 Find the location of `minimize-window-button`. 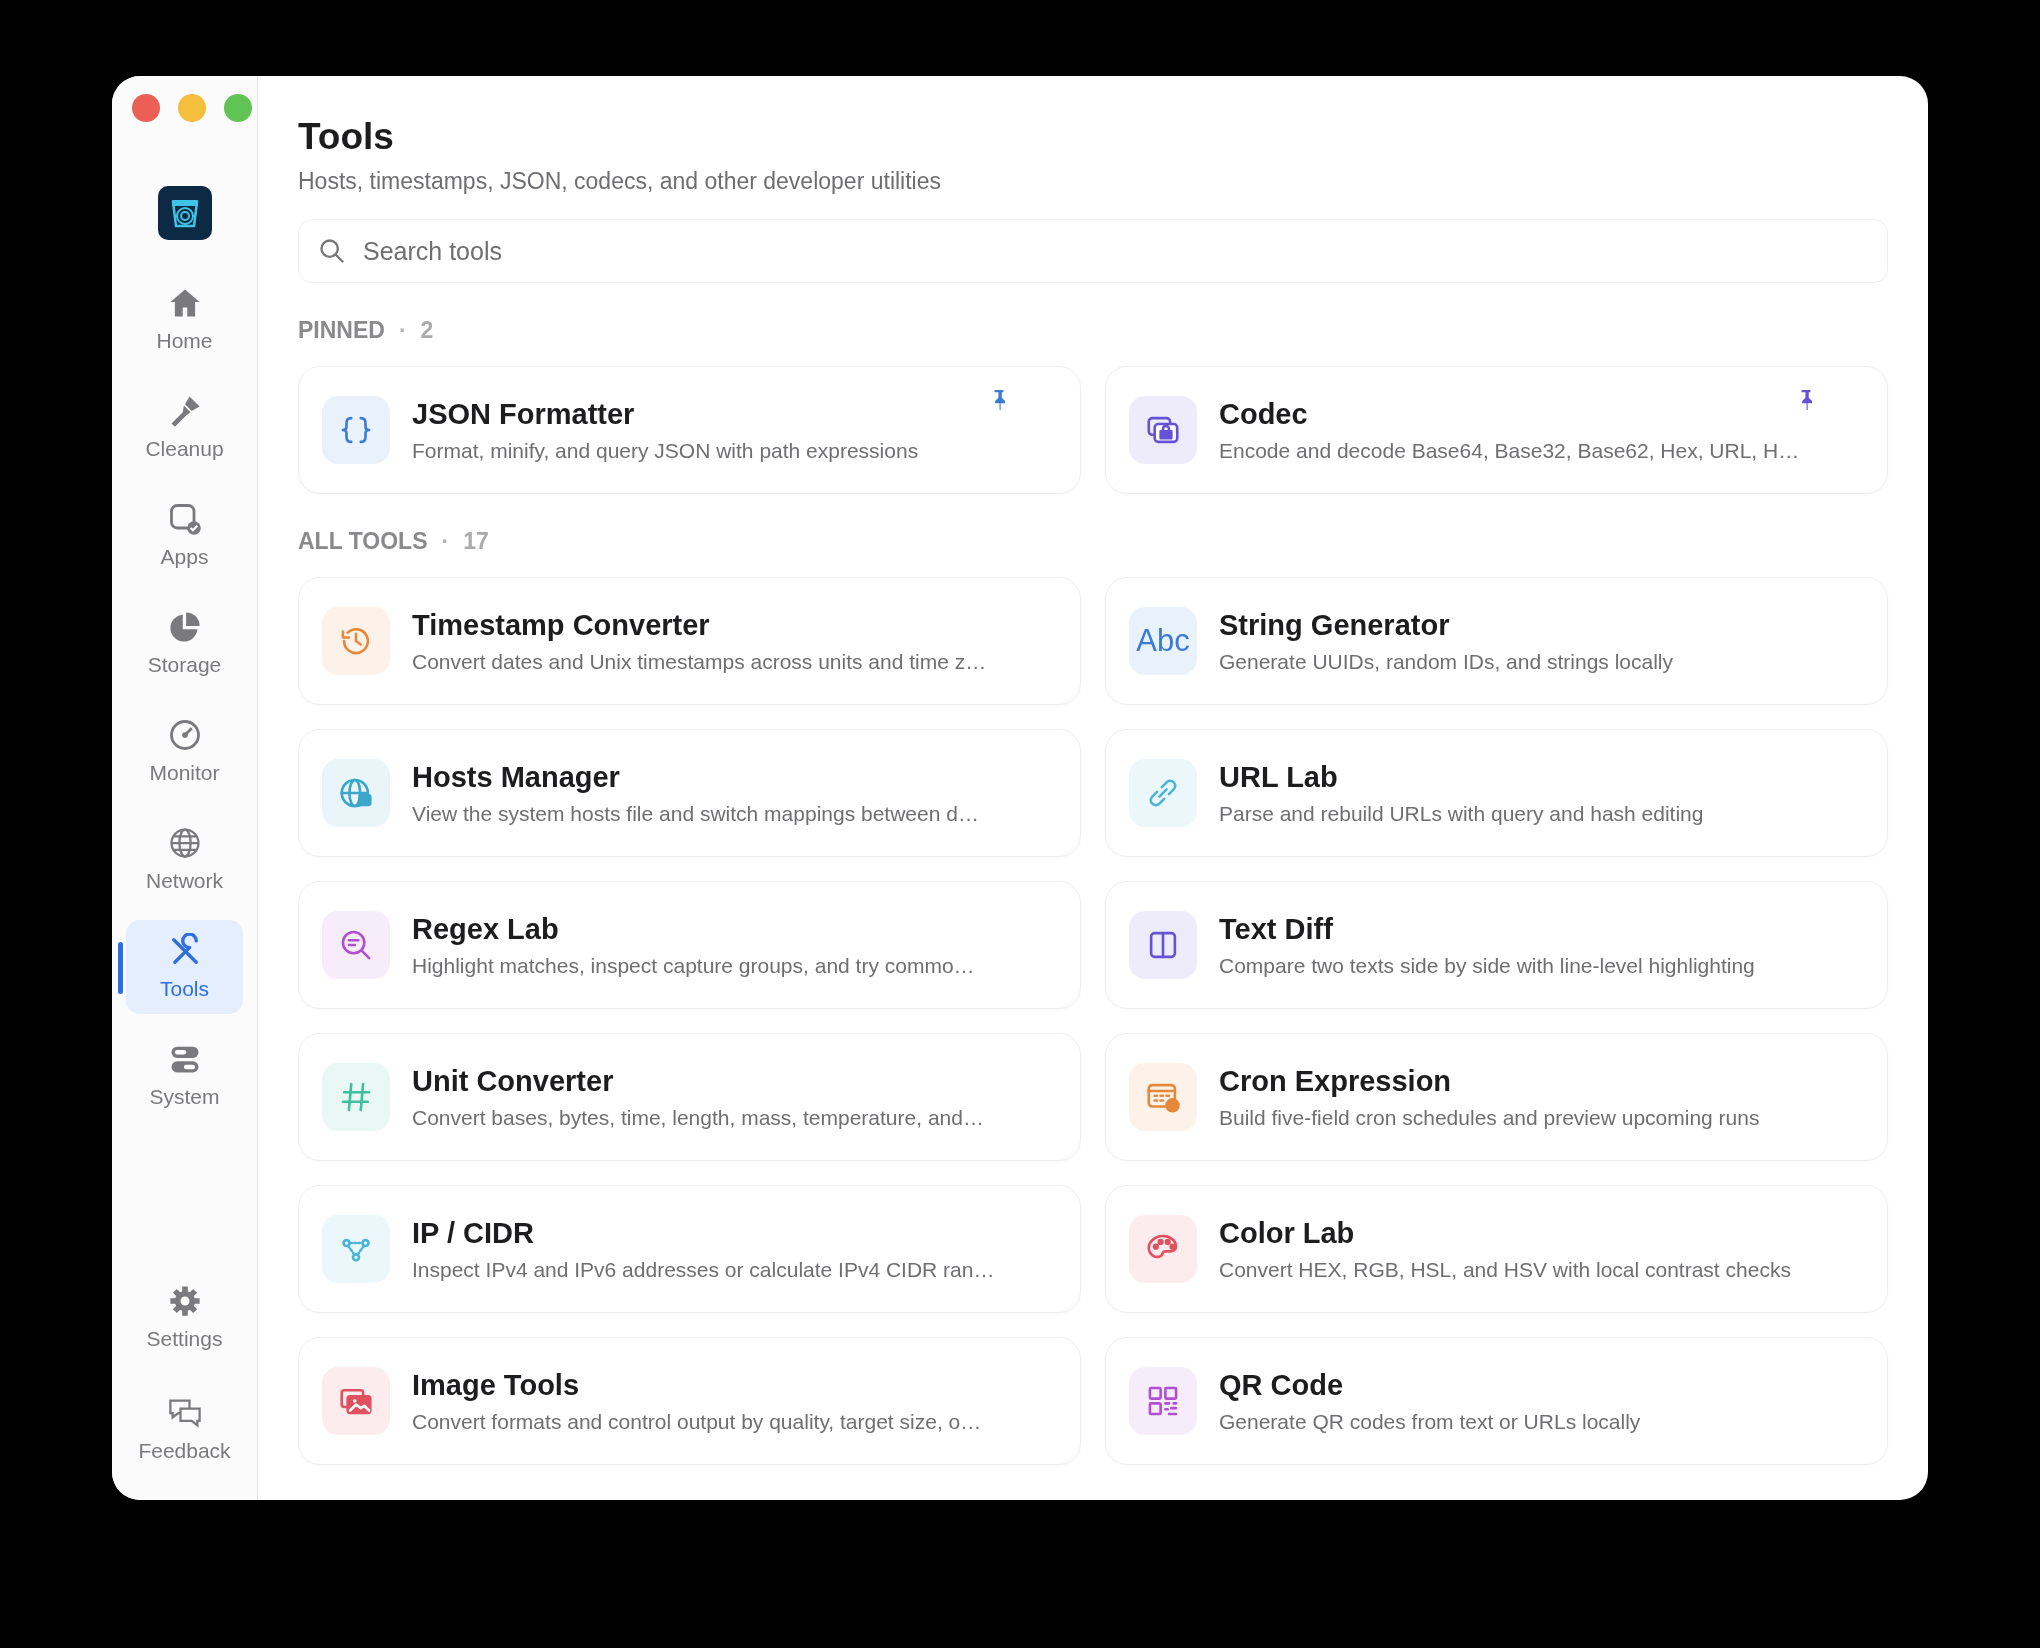

minimize-window-button is located at coordinates (192, 108).